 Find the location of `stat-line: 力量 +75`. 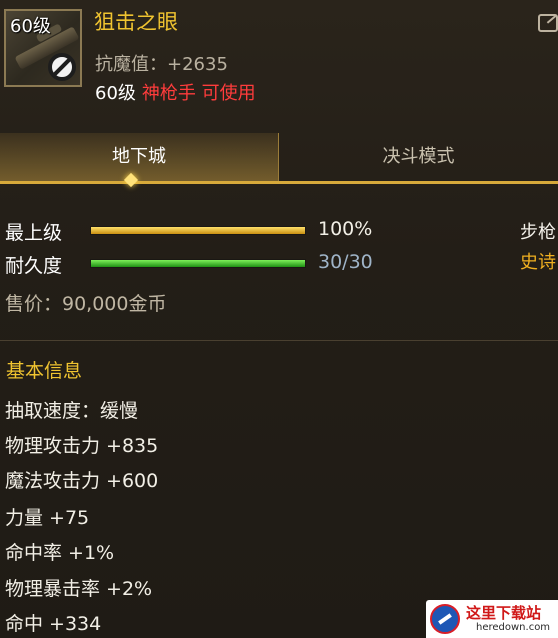

stat-line: 力量 +75 is located at coordinates (47, 518).